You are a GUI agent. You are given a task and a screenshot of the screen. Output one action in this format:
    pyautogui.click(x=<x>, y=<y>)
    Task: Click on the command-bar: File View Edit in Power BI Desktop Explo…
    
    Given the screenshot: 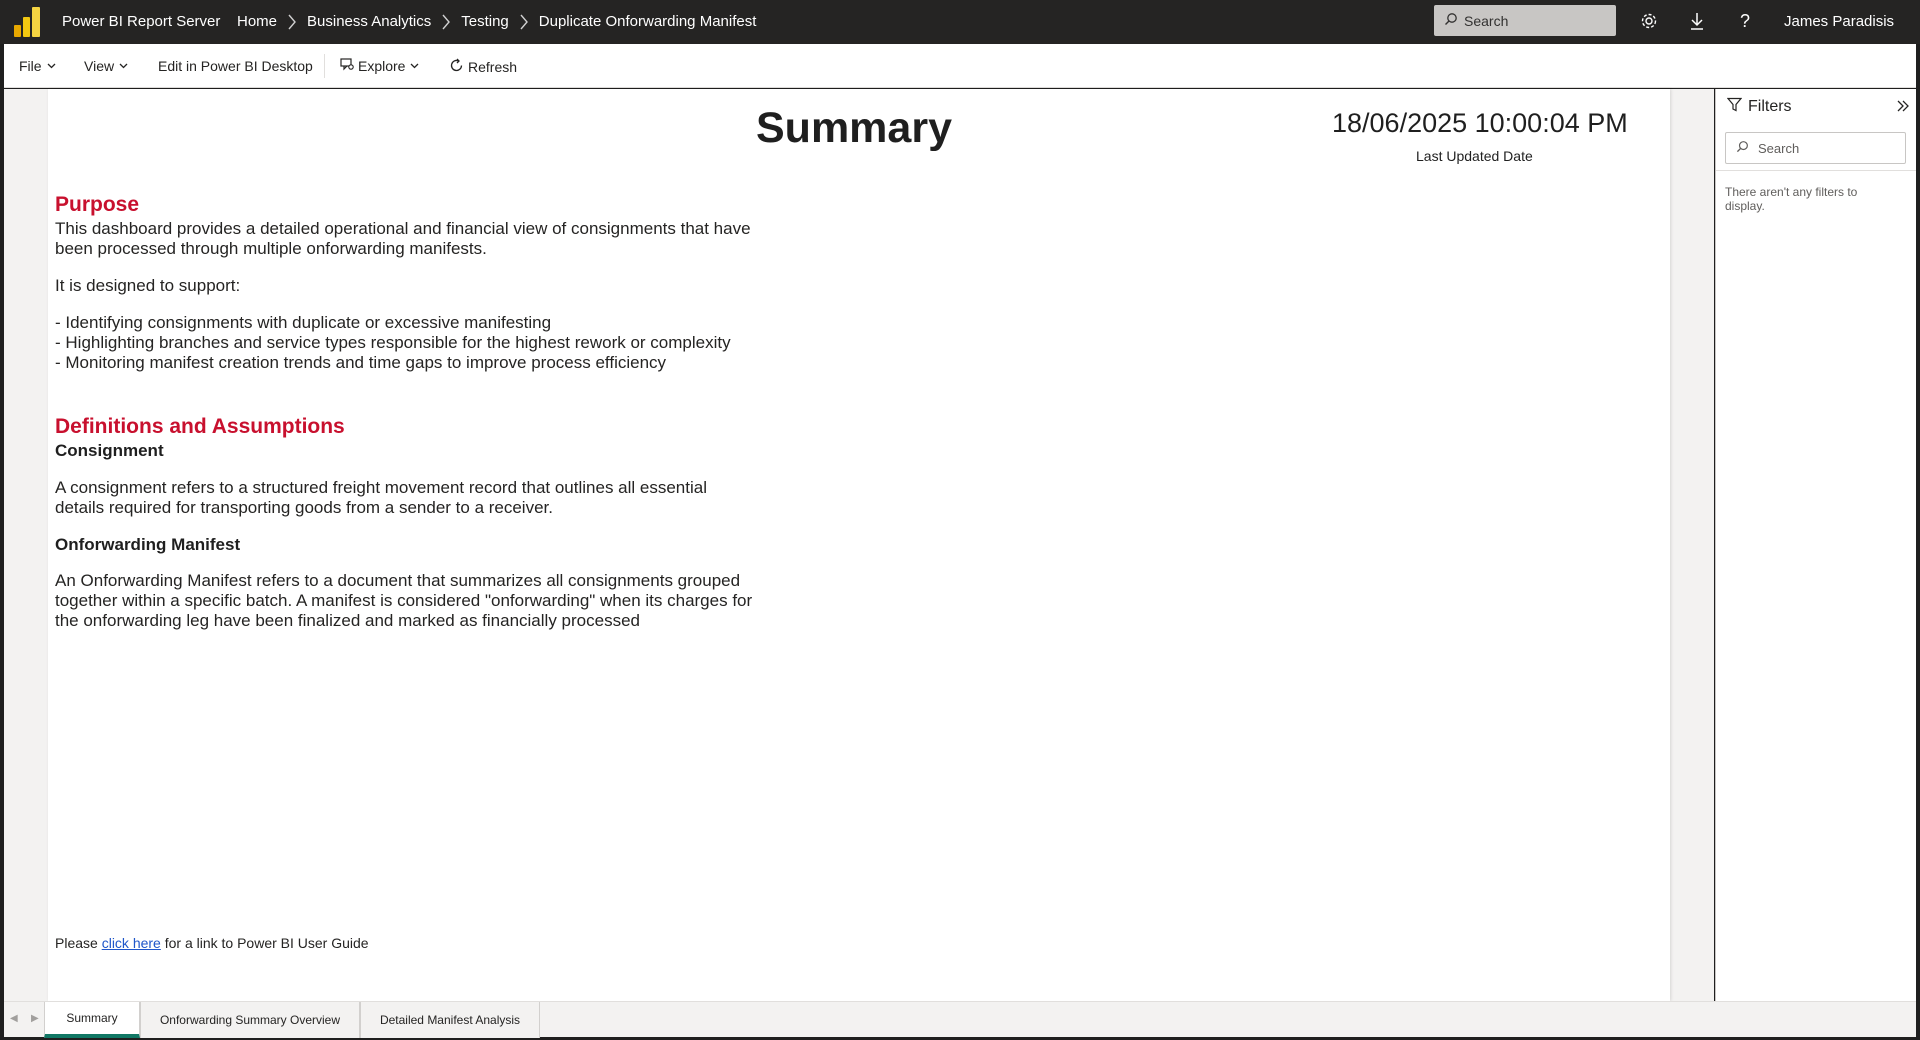 What is the action you would take?
    pyautogui.click(x=960, y=66)
    